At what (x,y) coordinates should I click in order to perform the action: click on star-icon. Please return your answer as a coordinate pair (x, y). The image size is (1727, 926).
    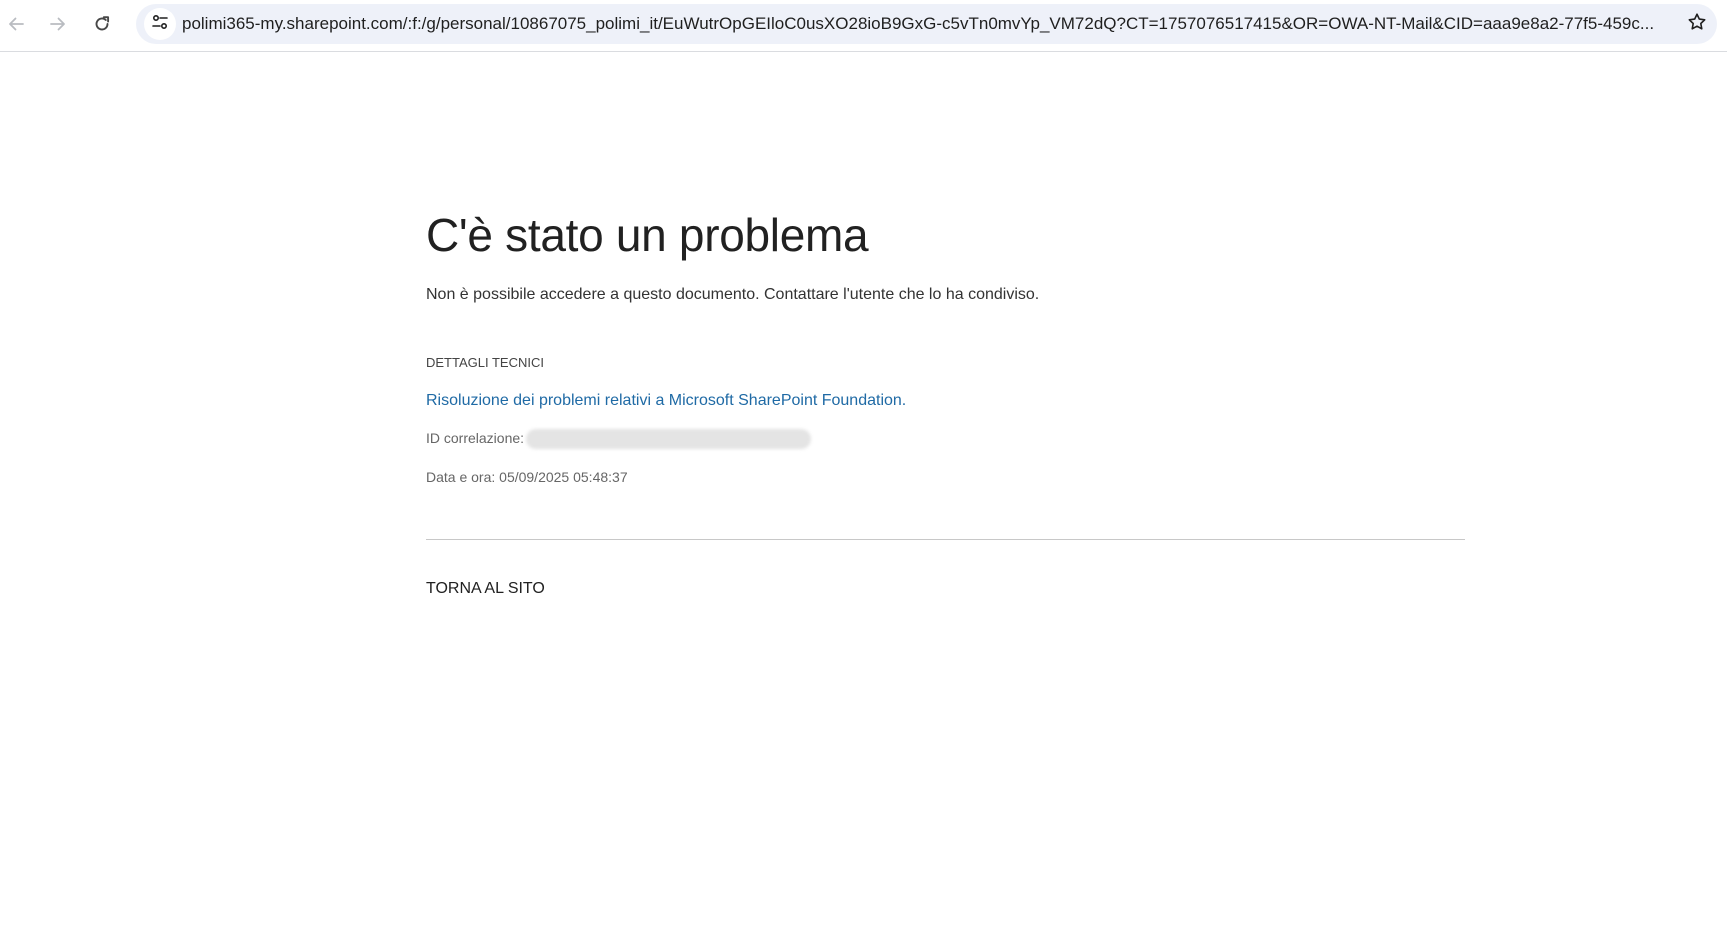
    Looking at the image, I should click on (1697, 24).